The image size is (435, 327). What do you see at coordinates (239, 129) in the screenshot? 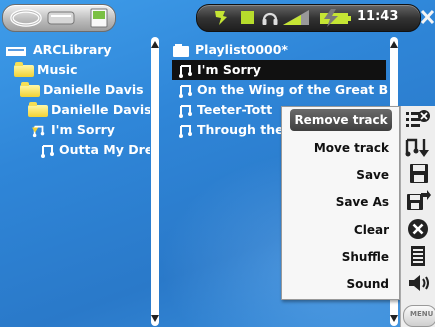
I see `track-label: Through the` at bounding box center [239, 129].